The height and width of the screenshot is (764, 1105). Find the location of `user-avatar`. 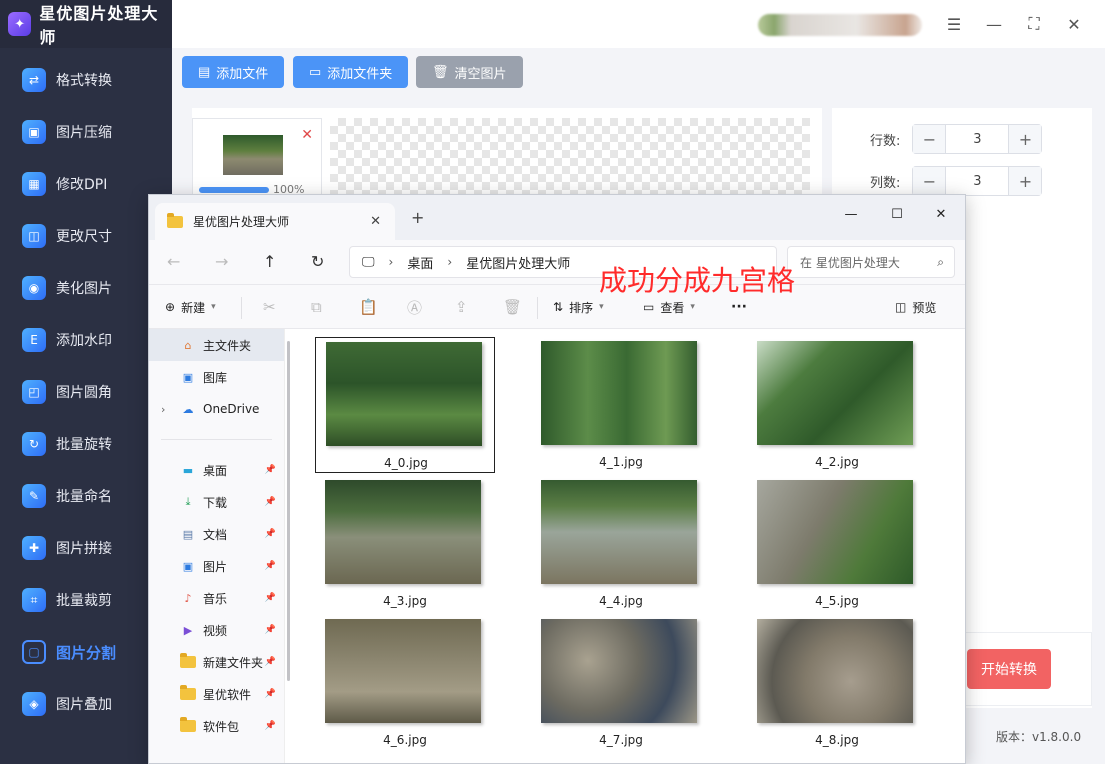

user-avatar is located at coordinates (840, 25).